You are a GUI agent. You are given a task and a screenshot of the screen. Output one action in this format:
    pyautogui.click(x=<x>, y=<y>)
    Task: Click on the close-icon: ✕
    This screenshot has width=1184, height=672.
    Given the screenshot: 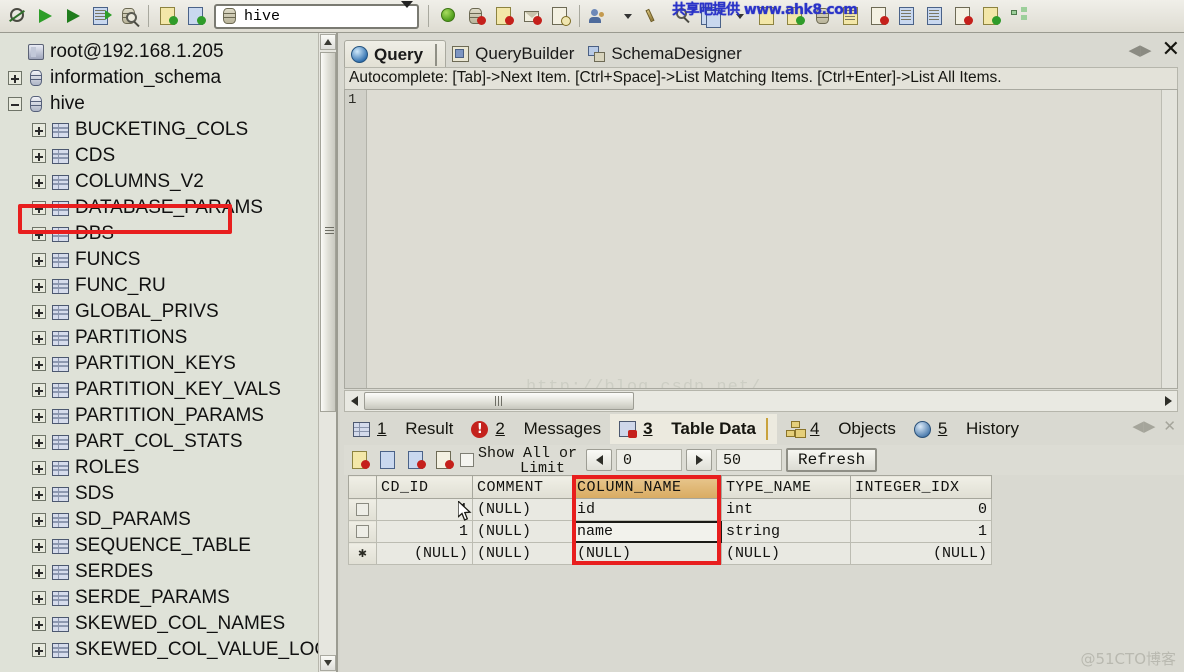 What is the action you would take?
    pyautogui.click(x=1171, y=50)
    